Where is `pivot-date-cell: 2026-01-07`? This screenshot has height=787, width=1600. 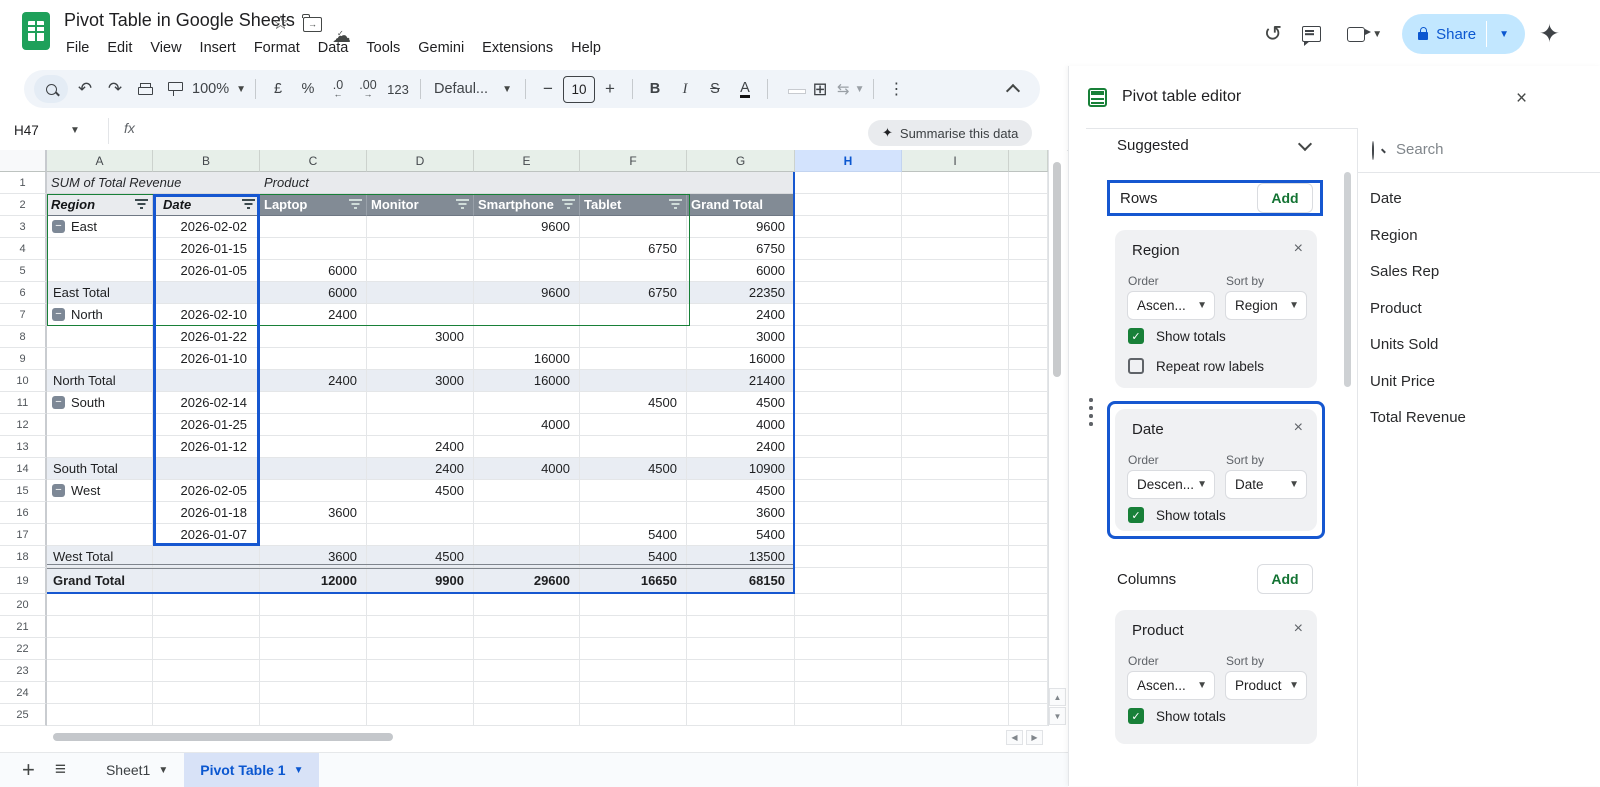 pivot-date-cell: 2026-01-07 is located at coordinates (206, 535).